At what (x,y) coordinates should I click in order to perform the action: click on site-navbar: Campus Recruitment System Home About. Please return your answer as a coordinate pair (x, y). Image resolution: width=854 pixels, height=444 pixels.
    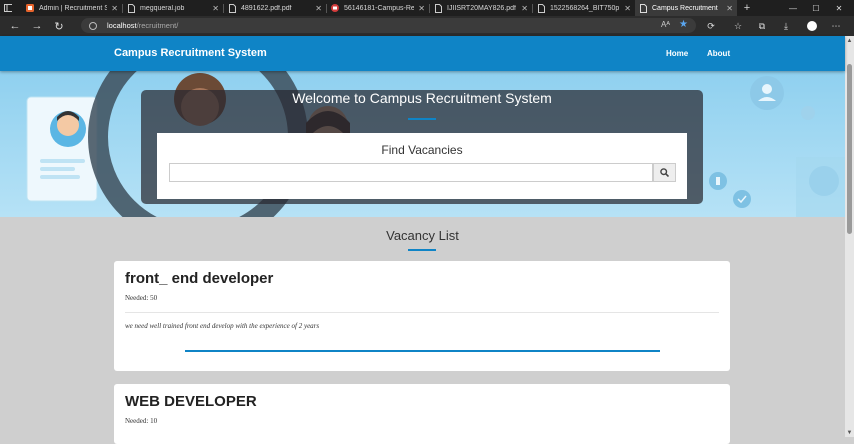
    Looking at the image, I should click on (422, 53).